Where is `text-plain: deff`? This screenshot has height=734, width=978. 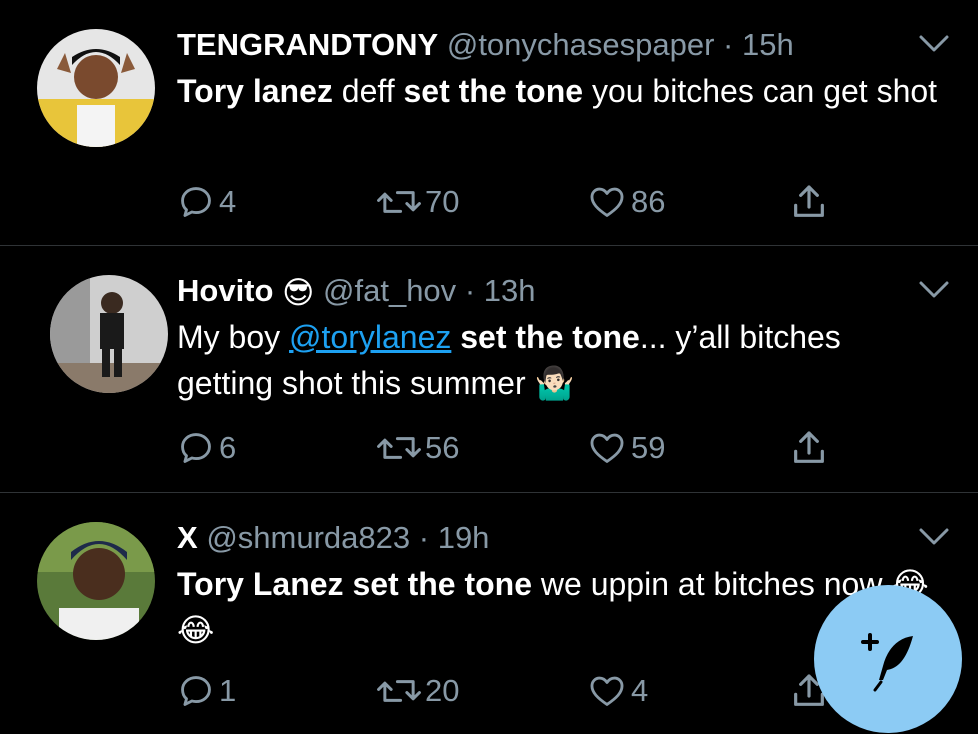 text-plain: deff is located at coordinates (368, 91).